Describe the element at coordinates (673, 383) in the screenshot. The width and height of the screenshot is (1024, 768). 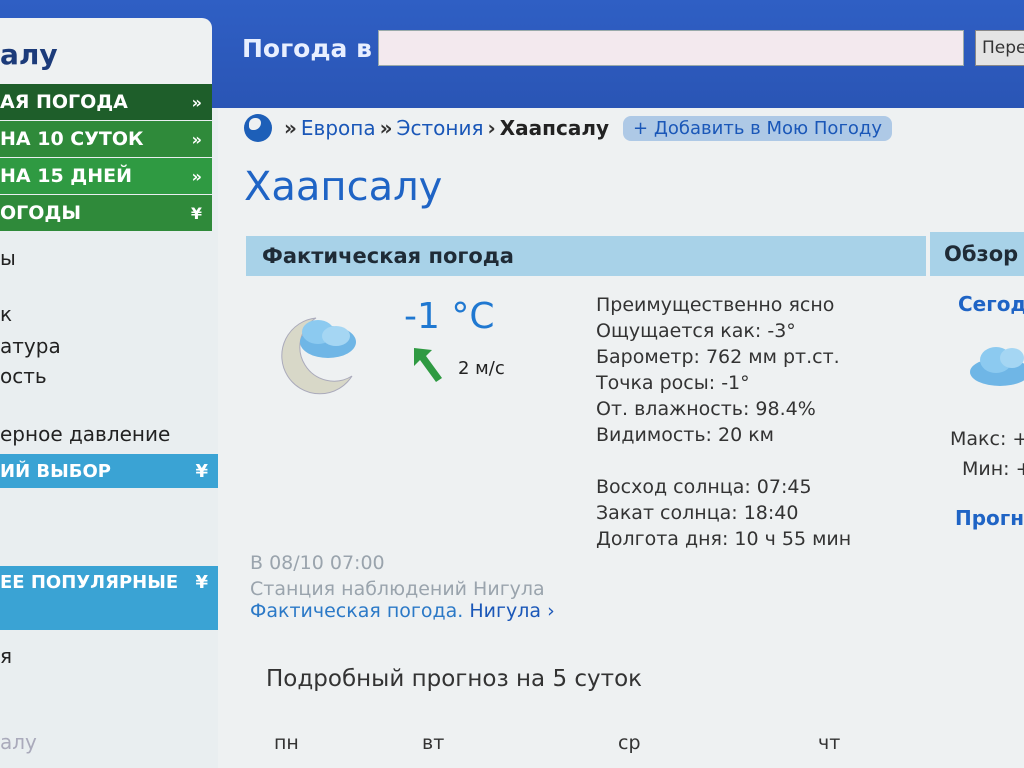
I see `detail-dew-point: Точка росы: -1°` at that location.